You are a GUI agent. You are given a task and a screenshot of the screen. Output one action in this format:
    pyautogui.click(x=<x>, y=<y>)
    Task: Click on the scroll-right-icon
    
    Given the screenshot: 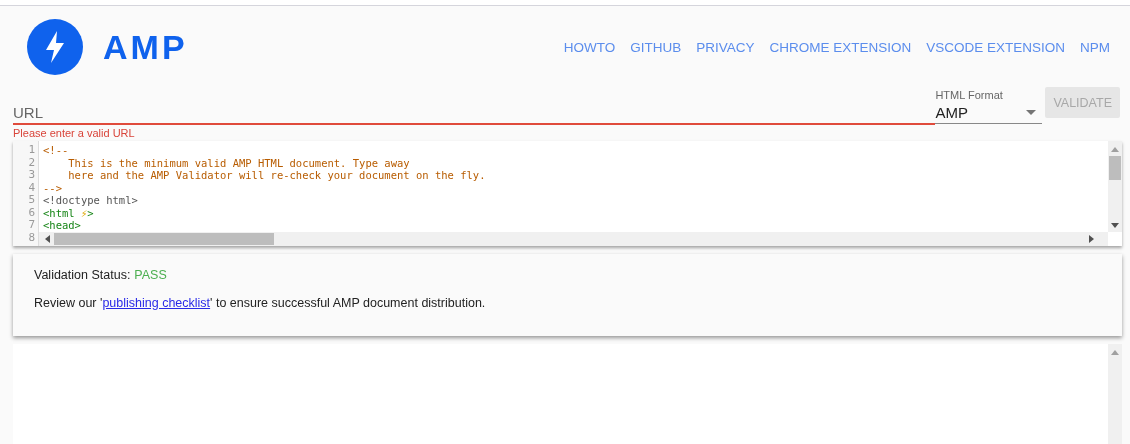 What is the action you would take?
    pyautogui.click(x=1091, y=239)
    